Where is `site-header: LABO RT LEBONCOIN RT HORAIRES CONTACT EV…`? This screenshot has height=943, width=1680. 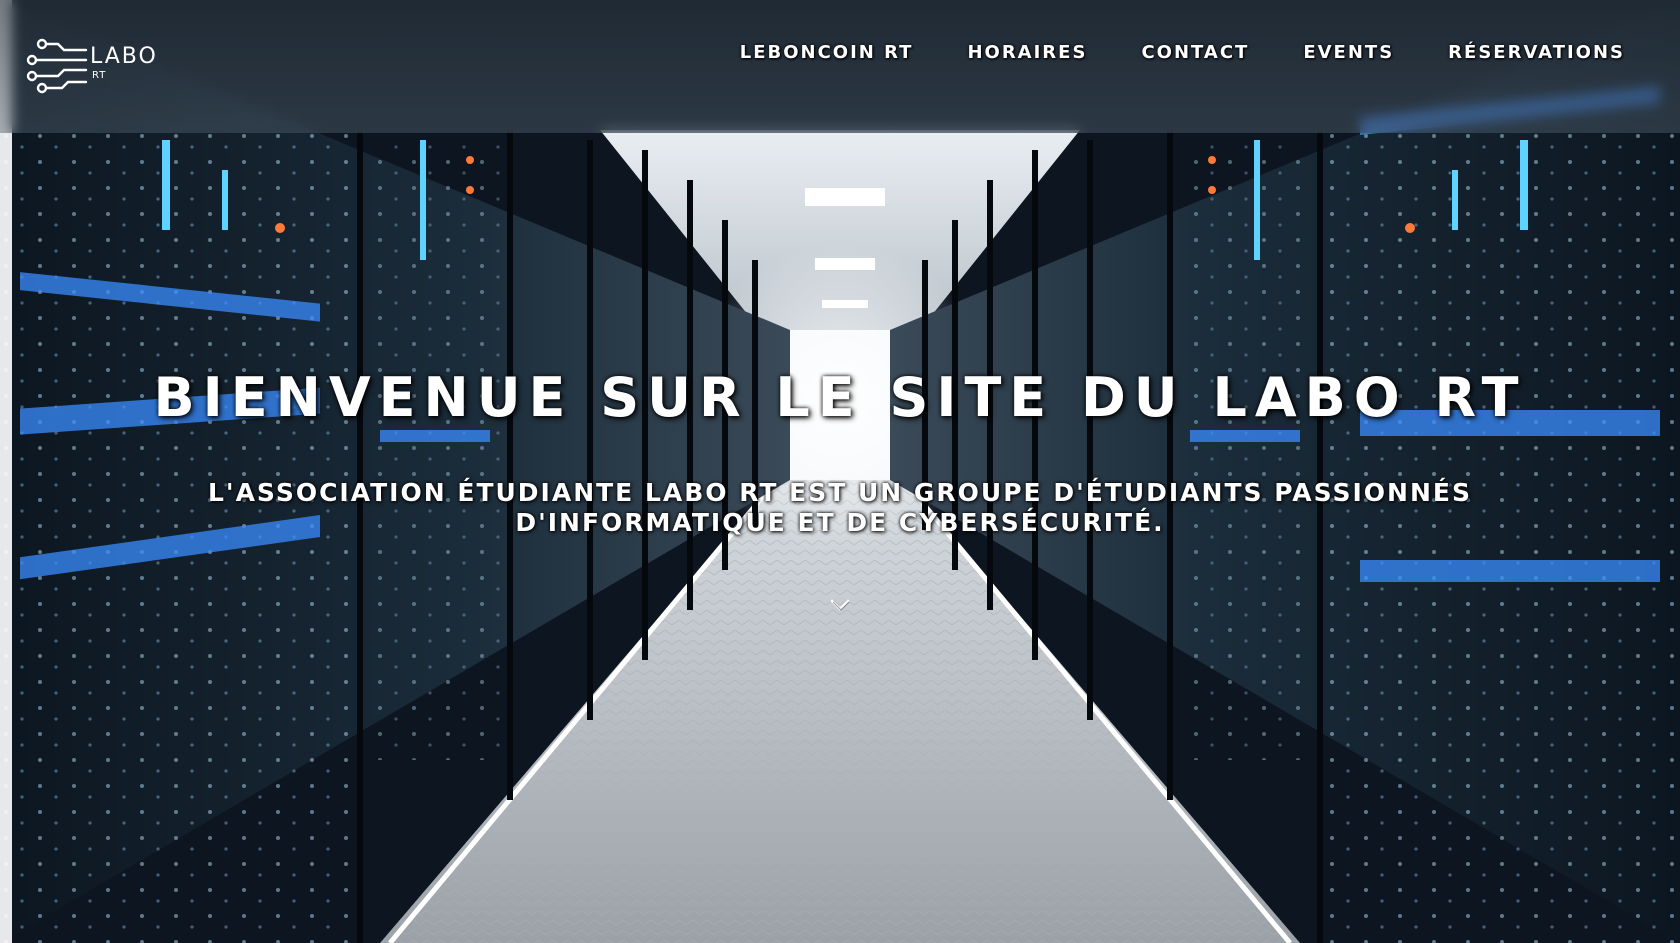
site-header: LABO RT LEBONCOIN RT HORAIRES CONTACT EV… is located at coordinates (840, 66).